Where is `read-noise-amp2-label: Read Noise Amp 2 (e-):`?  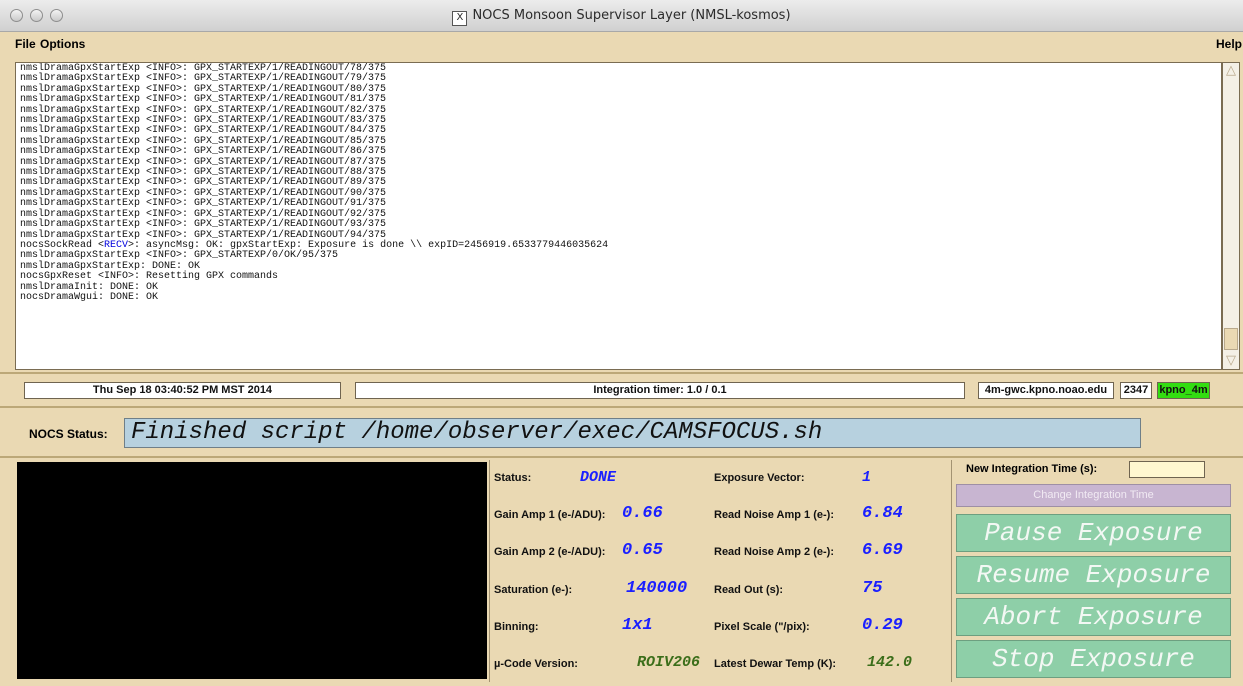 read-noise-amp2-label: Read Noise Amp 2 (e-): is located at coordinates (774, 552).